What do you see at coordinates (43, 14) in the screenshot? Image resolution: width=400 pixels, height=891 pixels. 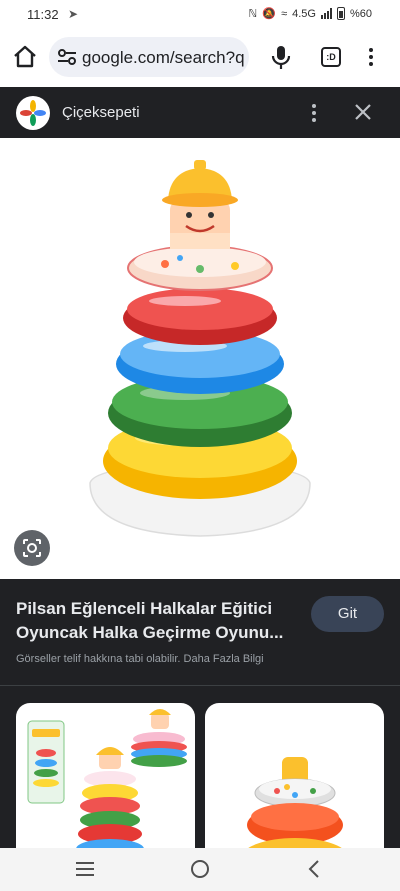 I see `status-time: 11:32` at bounding box center [43, 14].